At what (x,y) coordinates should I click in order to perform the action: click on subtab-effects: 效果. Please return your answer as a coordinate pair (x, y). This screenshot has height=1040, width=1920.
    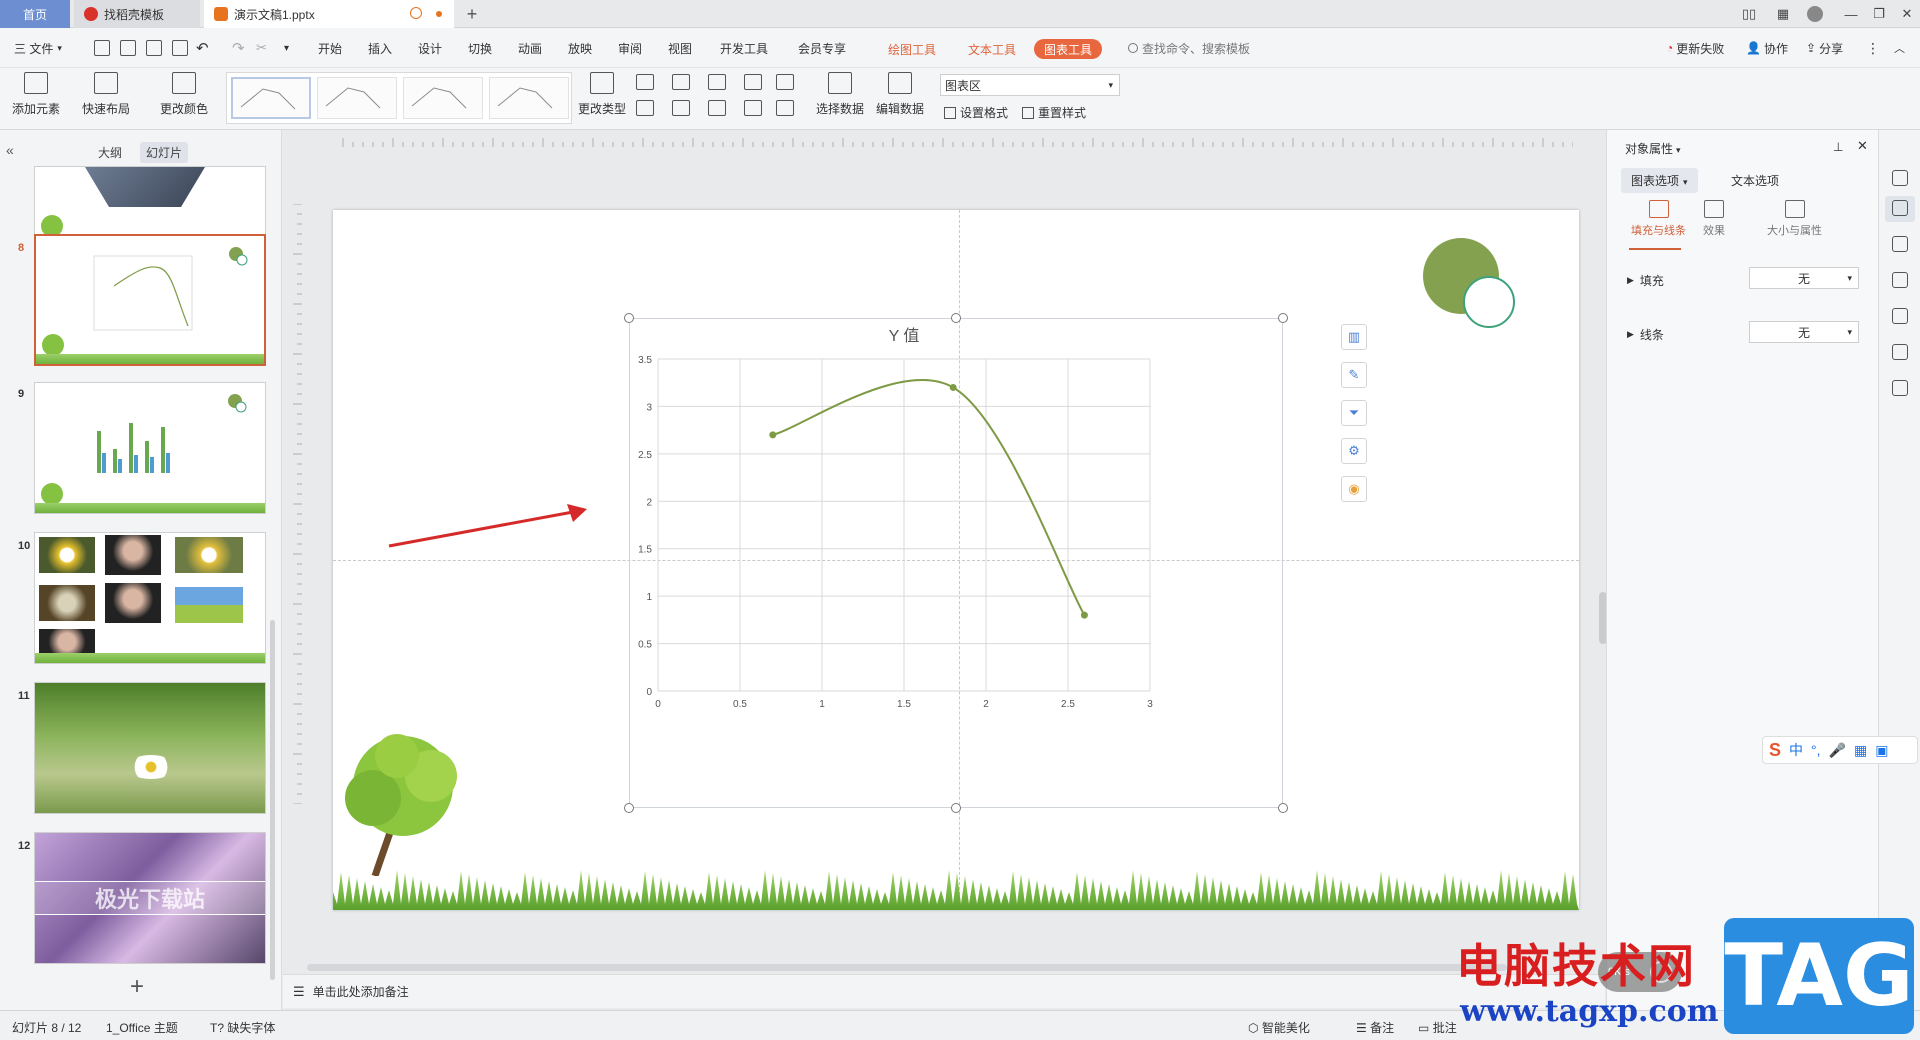
    Looking at the image, I should click on (1714, 219).